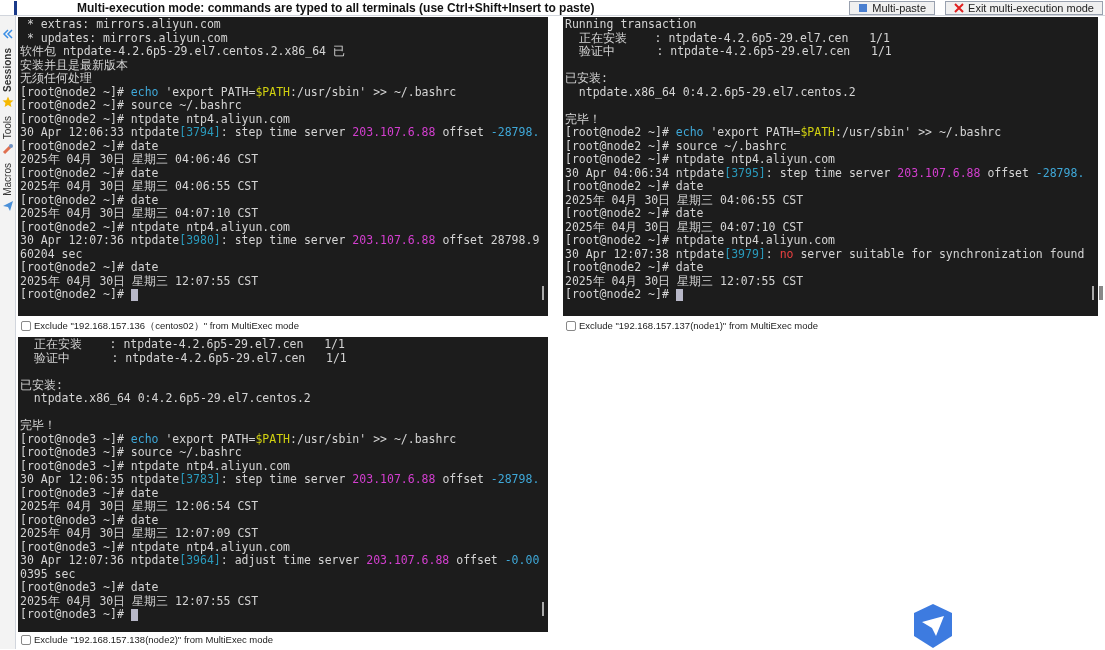 The height and width of the screenshot is (650, 1105). What do you see at coordinates (7, 127) in the screenshot?
I see `sidebar-tab: Tools` at bounding box center [7, 127].